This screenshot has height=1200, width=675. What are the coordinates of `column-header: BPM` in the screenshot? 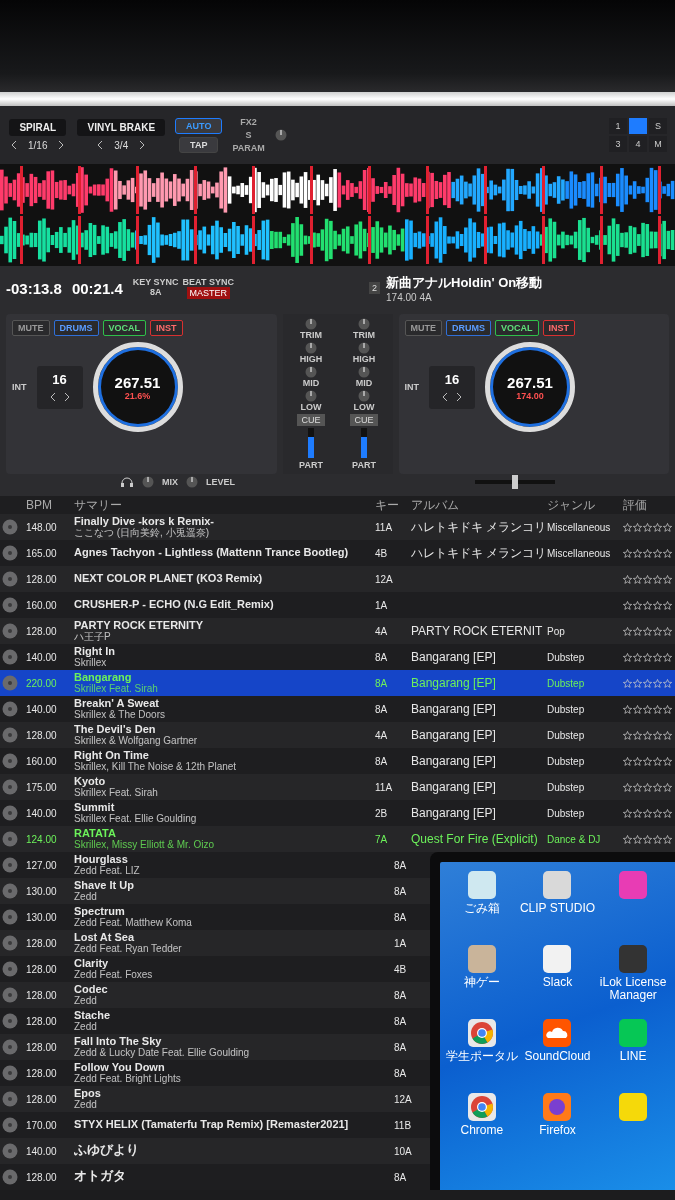 It's located at (49, 505).